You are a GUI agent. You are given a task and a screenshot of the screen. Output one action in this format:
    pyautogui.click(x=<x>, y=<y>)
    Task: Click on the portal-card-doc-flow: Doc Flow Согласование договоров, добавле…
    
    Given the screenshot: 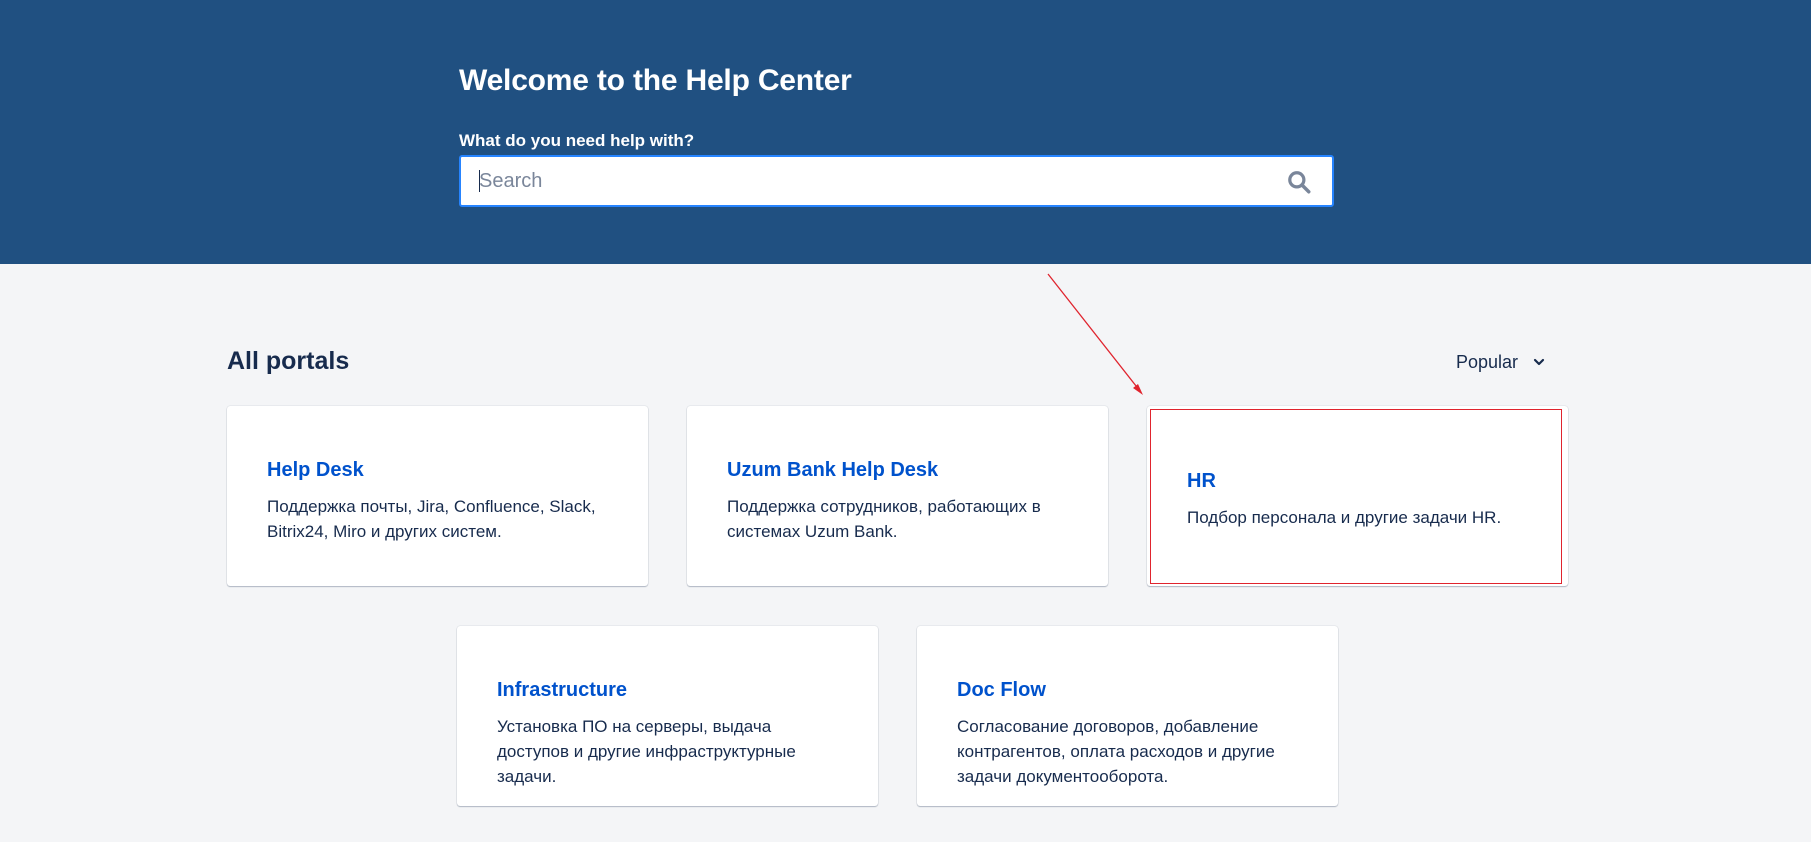 What is the action you would take?
    pyautogui.click(x=1127, y=716)
    